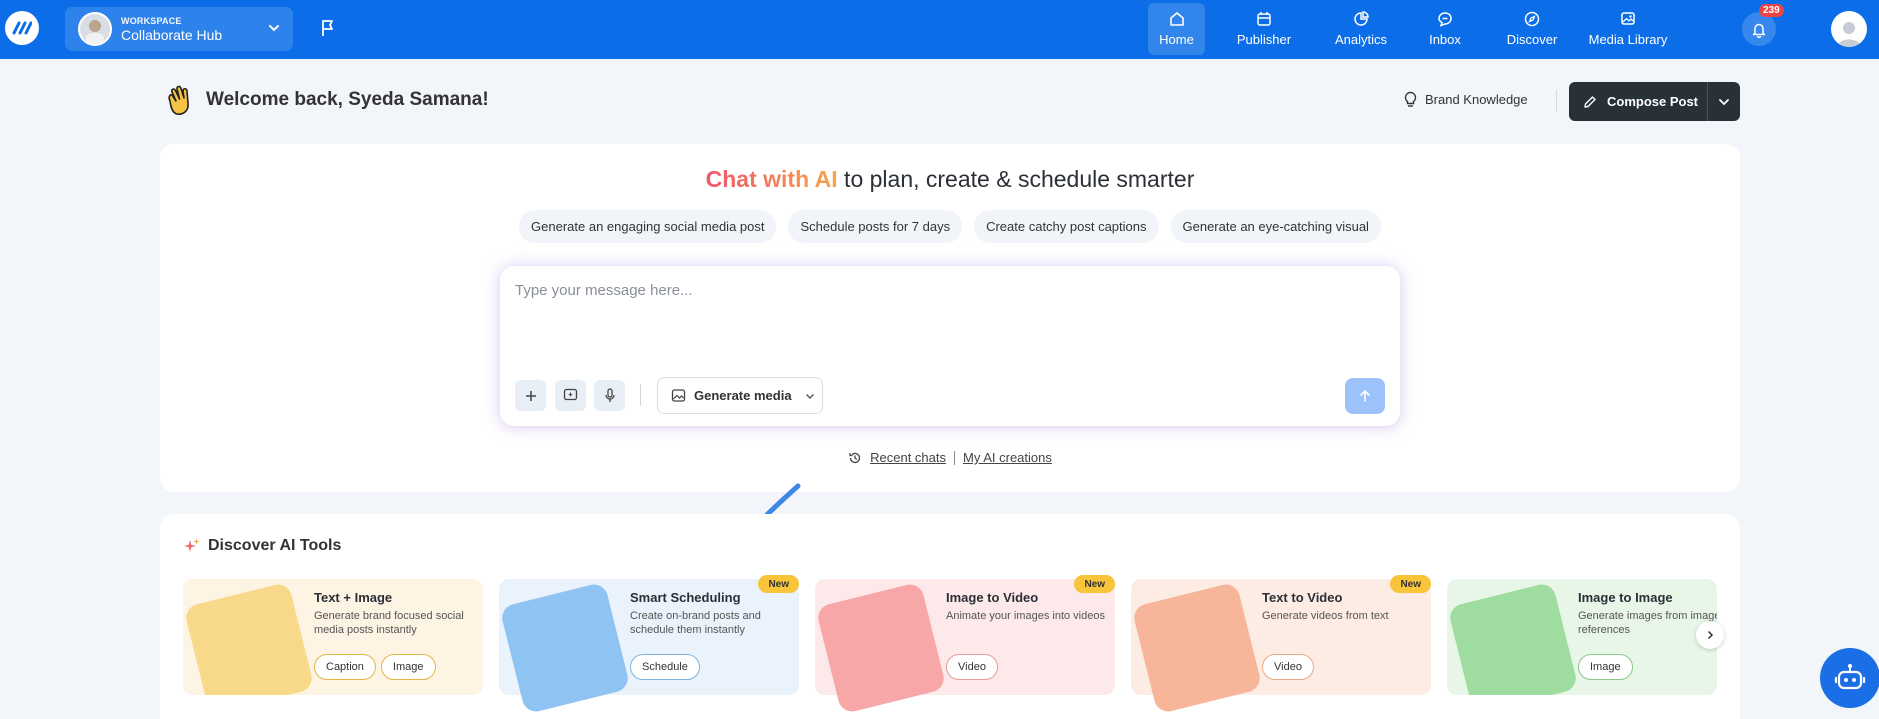 This screenshot has height=719, width=1879. What do you see at coordinates (1445, 29) in the screenshot?
I see `nav-inbox: Inbox` at bounding box center [1445, 29].